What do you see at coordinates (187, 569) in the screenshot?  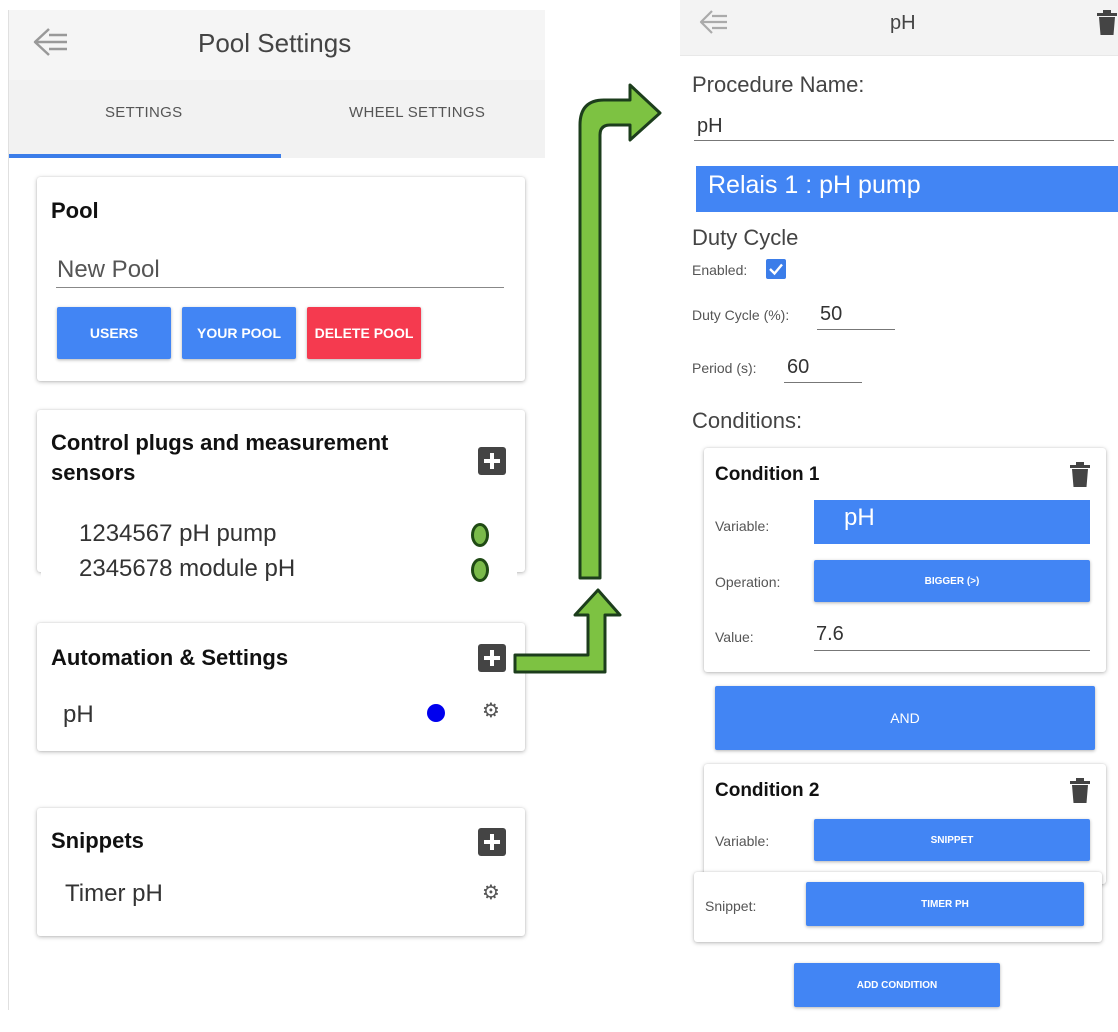 I see `plug-item-2: 2345678 module pH` at bounding box center [187, 569].